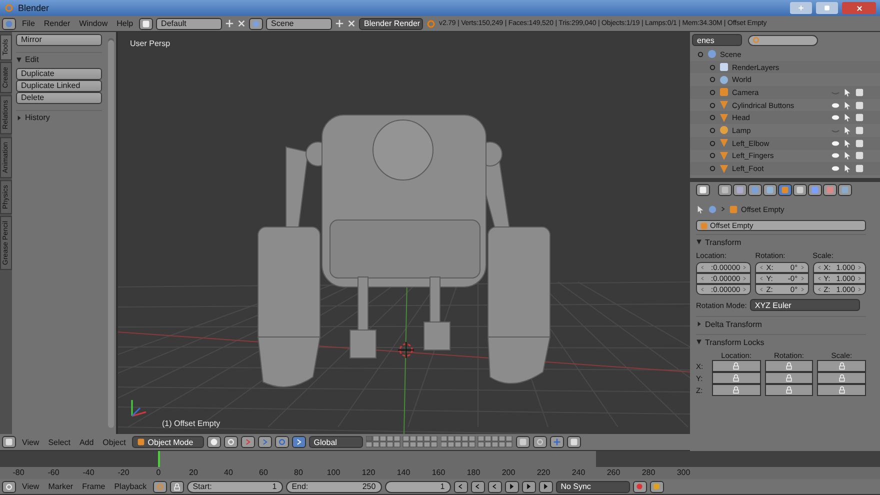  Describe the element at coordinates (111, 233) in the screenshot. I see `scrollbar` at that location.